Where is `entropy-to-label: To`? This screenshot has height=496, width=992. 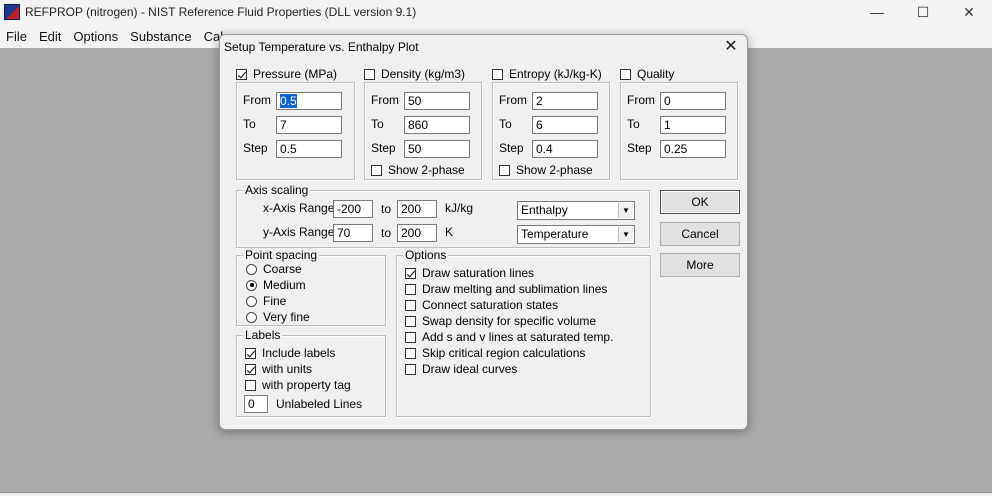
entropy-to-label: To is located at coordinates (505, 124).